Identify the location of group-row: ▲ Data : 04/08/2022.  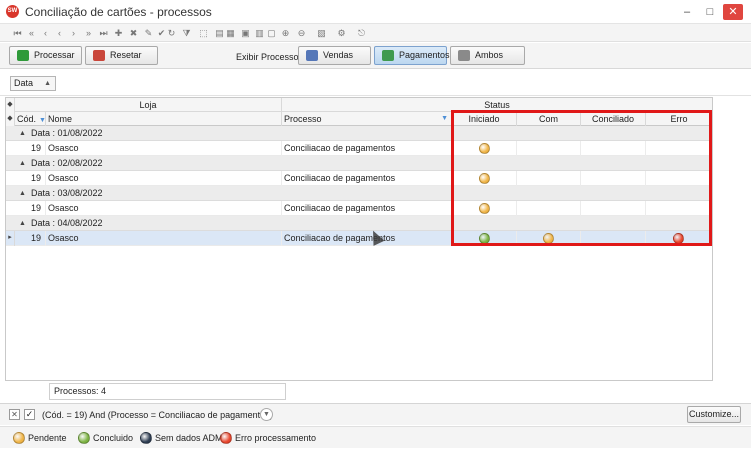
(359, 223).